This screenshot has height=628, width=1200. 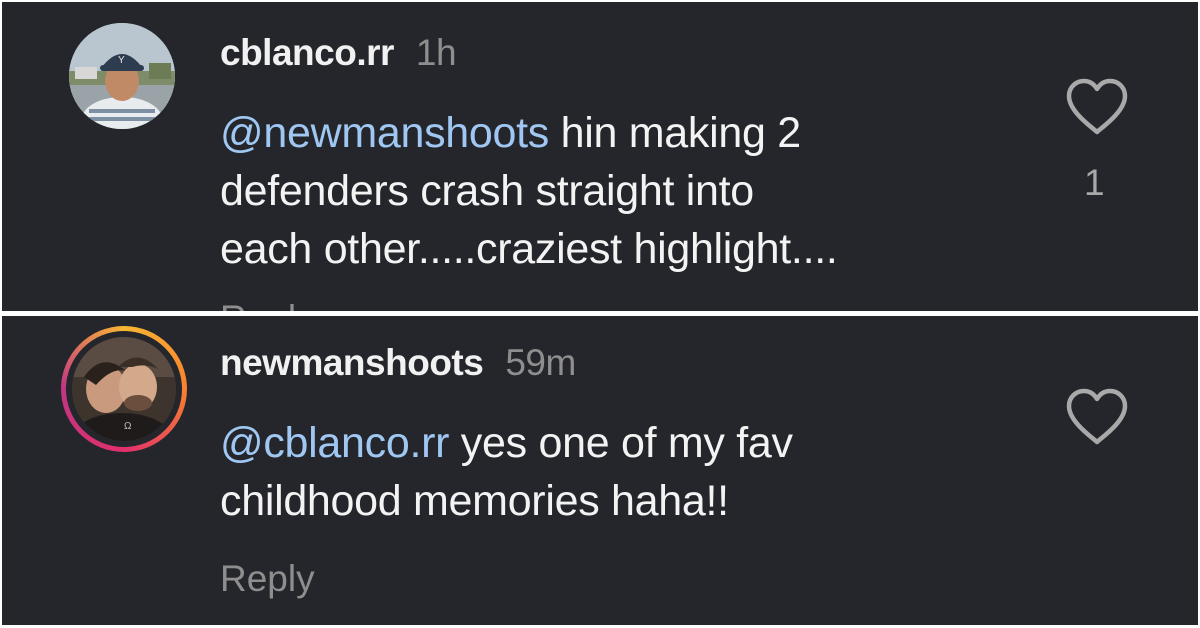 I want to click on profile-photo-icon: Ω, so click(x=124, y=389).